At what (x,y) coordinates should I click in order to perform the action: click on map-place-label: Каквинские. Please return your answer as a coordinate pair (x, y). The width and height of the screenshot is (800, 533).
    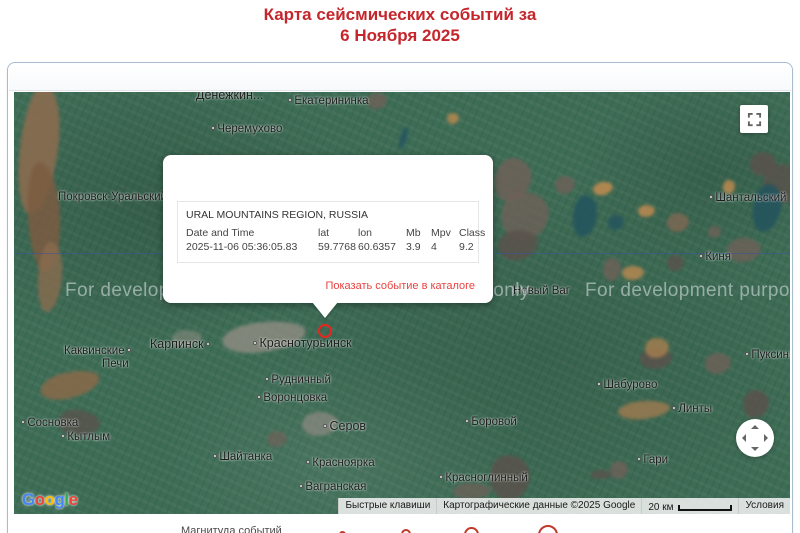
    Looking at the image, I should click on (97, 351).